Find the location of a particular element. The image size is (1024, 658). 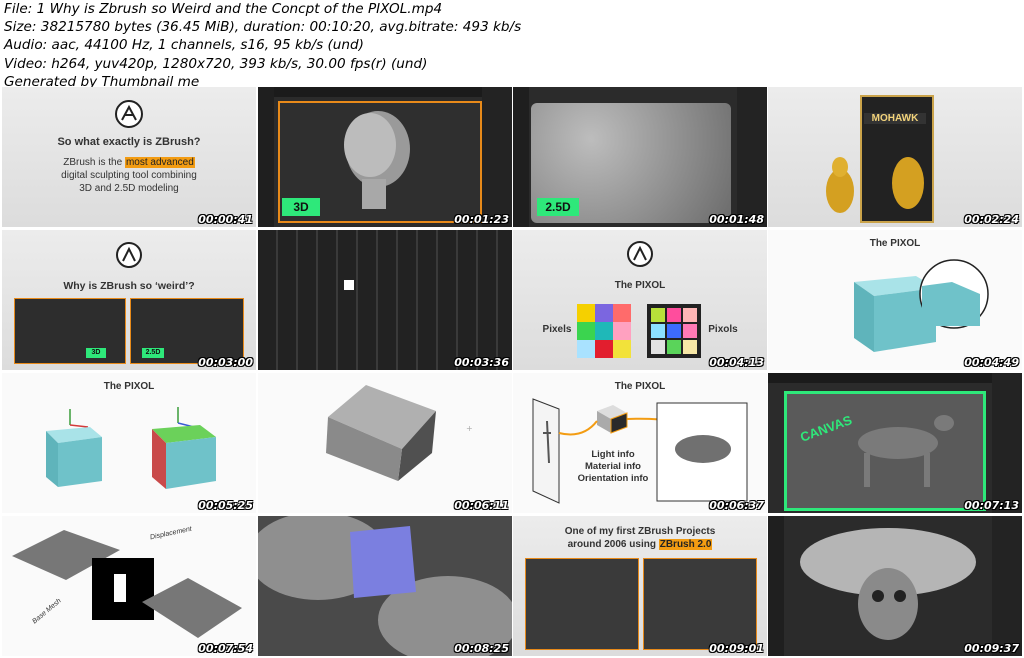

pixols-label: Pixols is located at coordinates (723, 329).